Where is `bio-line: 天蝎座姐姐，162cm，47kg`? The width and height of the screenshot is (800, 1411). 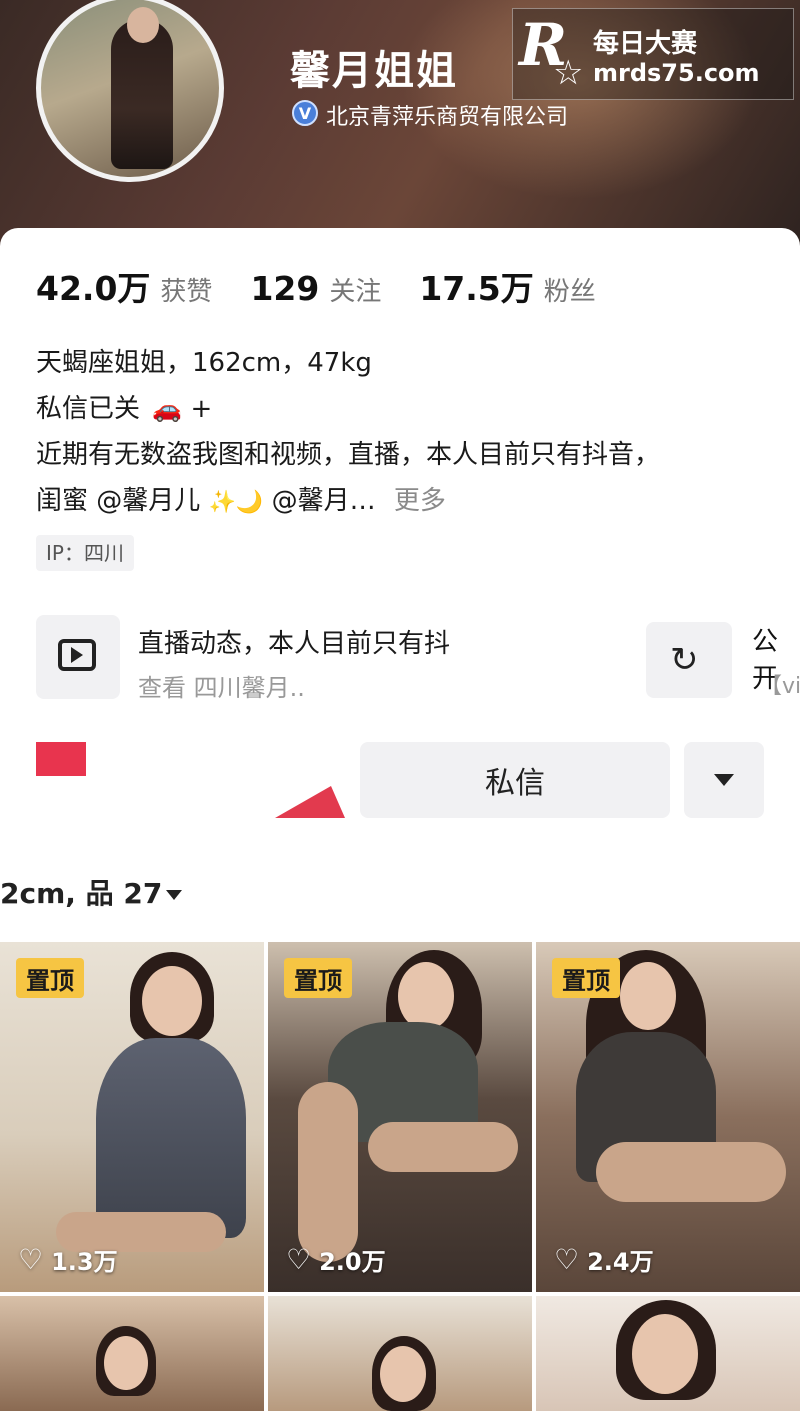 bio-line: 天蝎座姐姐，162cm，47kg is located at coordinates (204, 363).